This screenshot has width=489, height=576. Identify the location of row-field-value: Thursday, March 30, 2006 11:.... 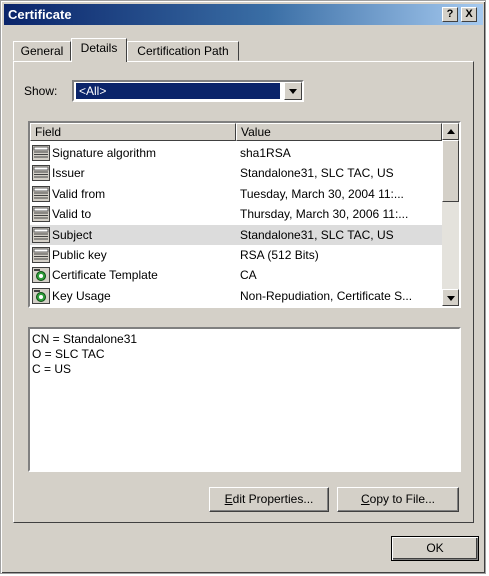
(324, 214).